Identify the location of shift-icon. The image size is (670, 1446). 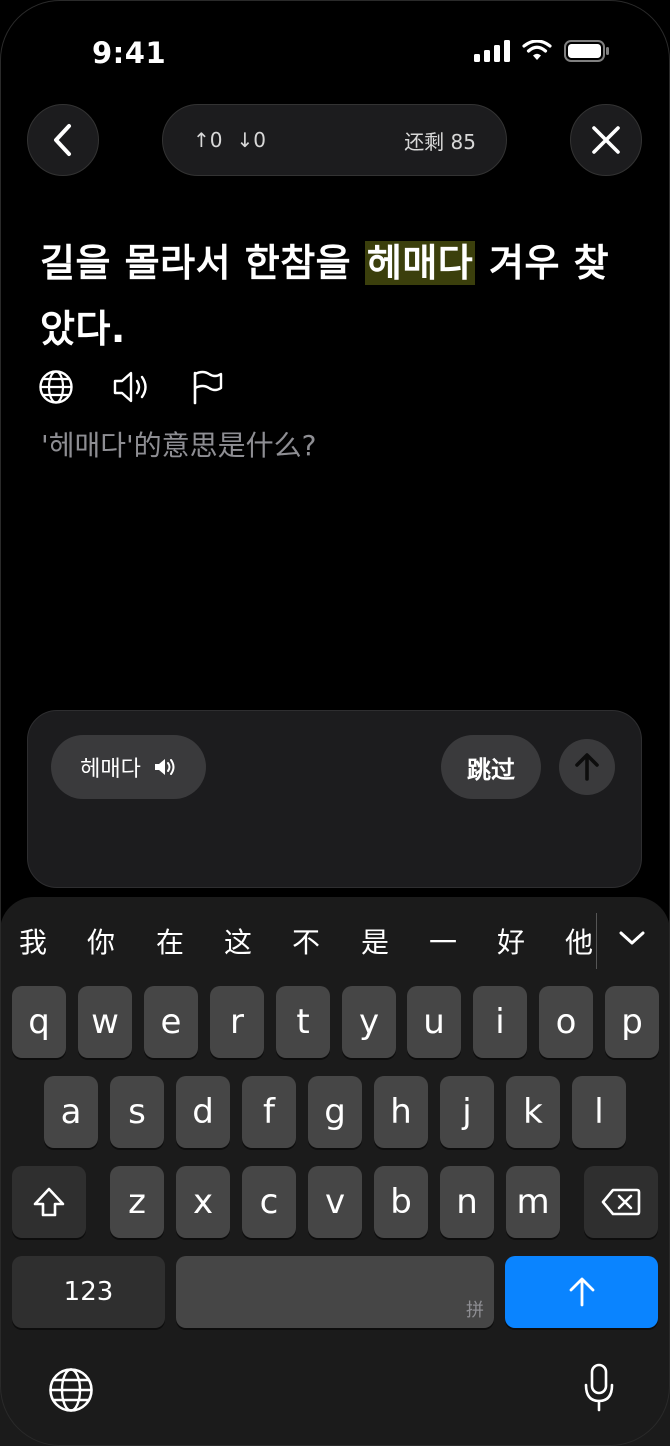
(49, 1202).